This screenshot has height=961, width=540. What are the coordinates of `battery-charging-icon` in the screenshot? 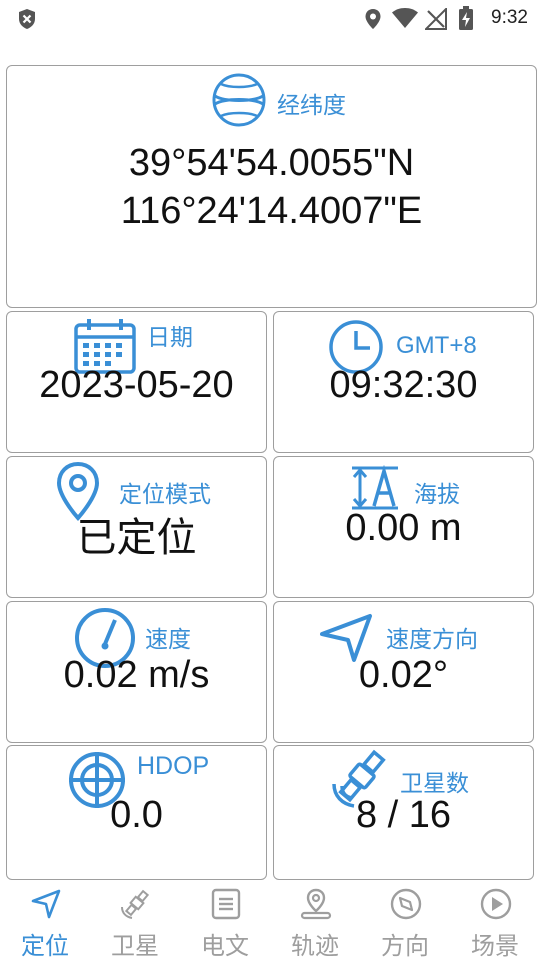 It's located at (466, 18).